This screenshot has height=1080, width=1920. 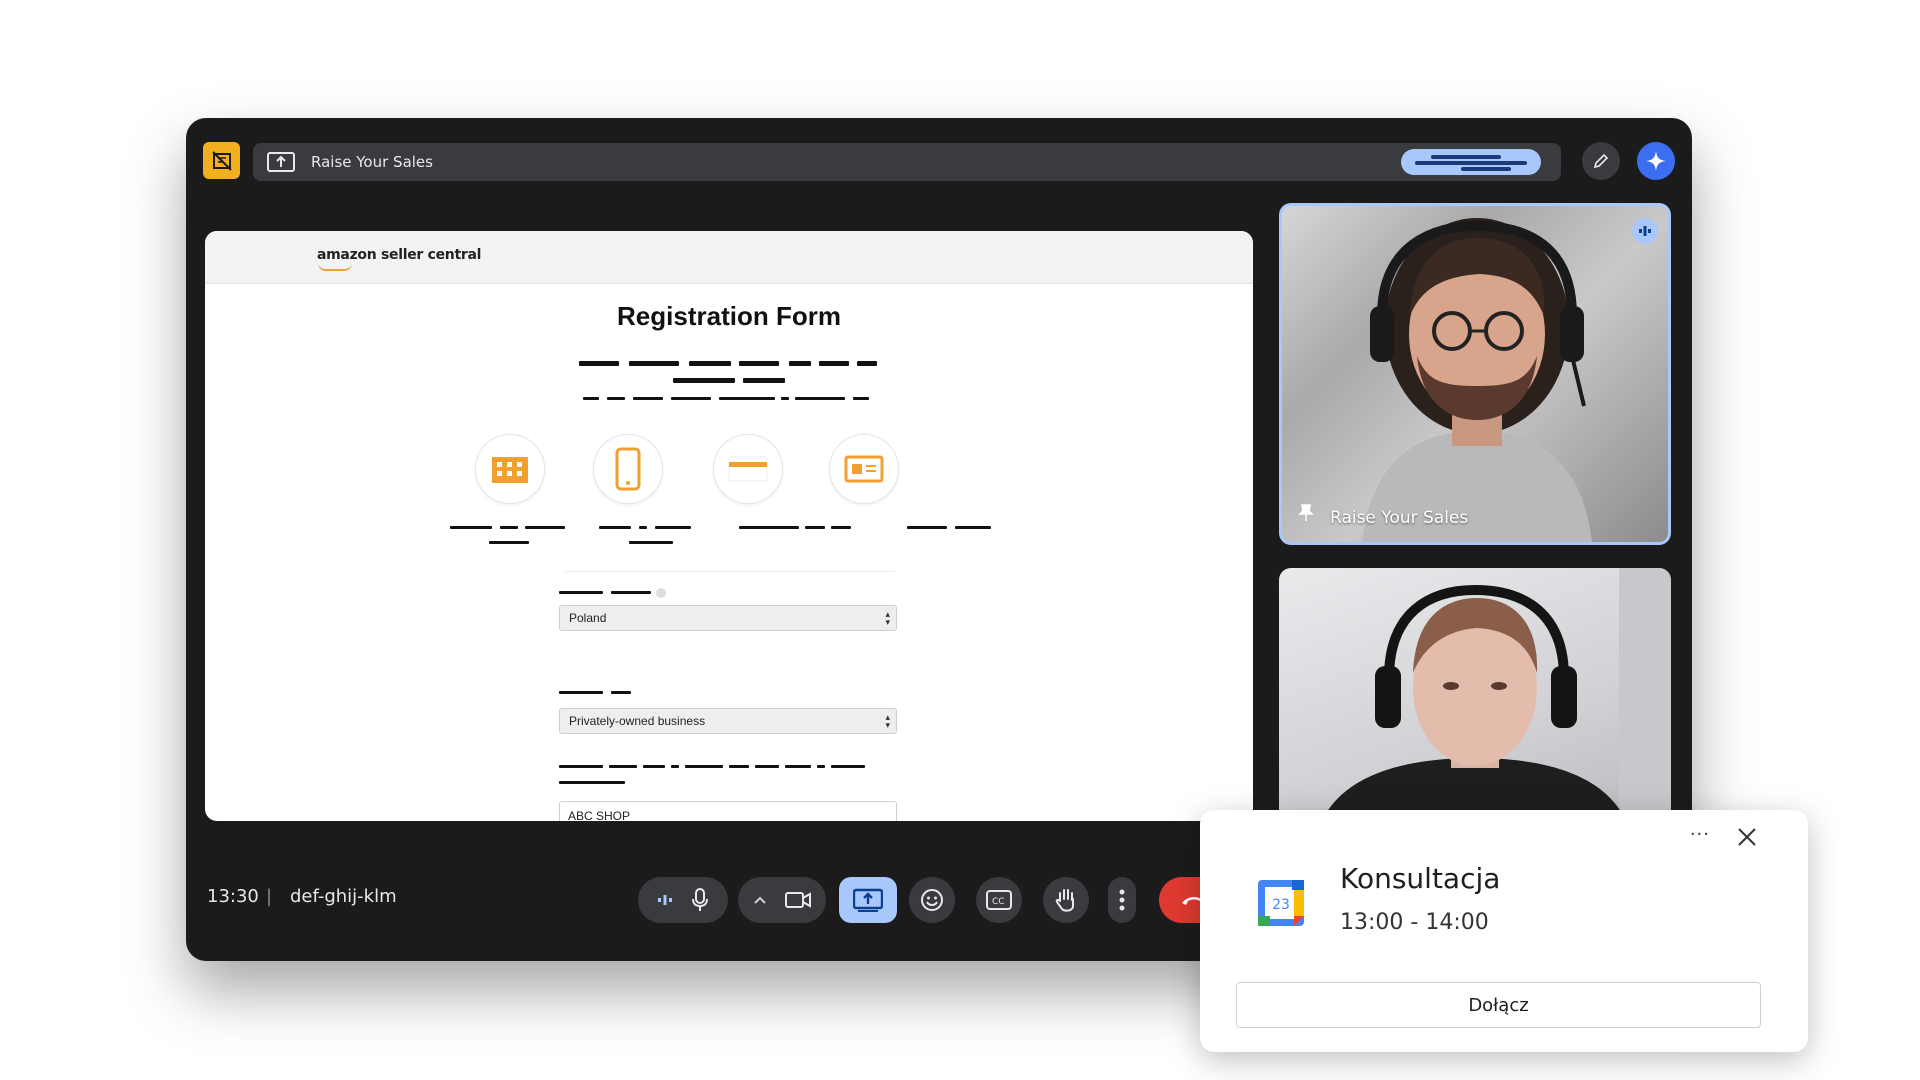 What do you see at coordinates (1700, 834) in the screenshot?
I see `more-horiz-icon: ···` at bounding box center [1700, 834].